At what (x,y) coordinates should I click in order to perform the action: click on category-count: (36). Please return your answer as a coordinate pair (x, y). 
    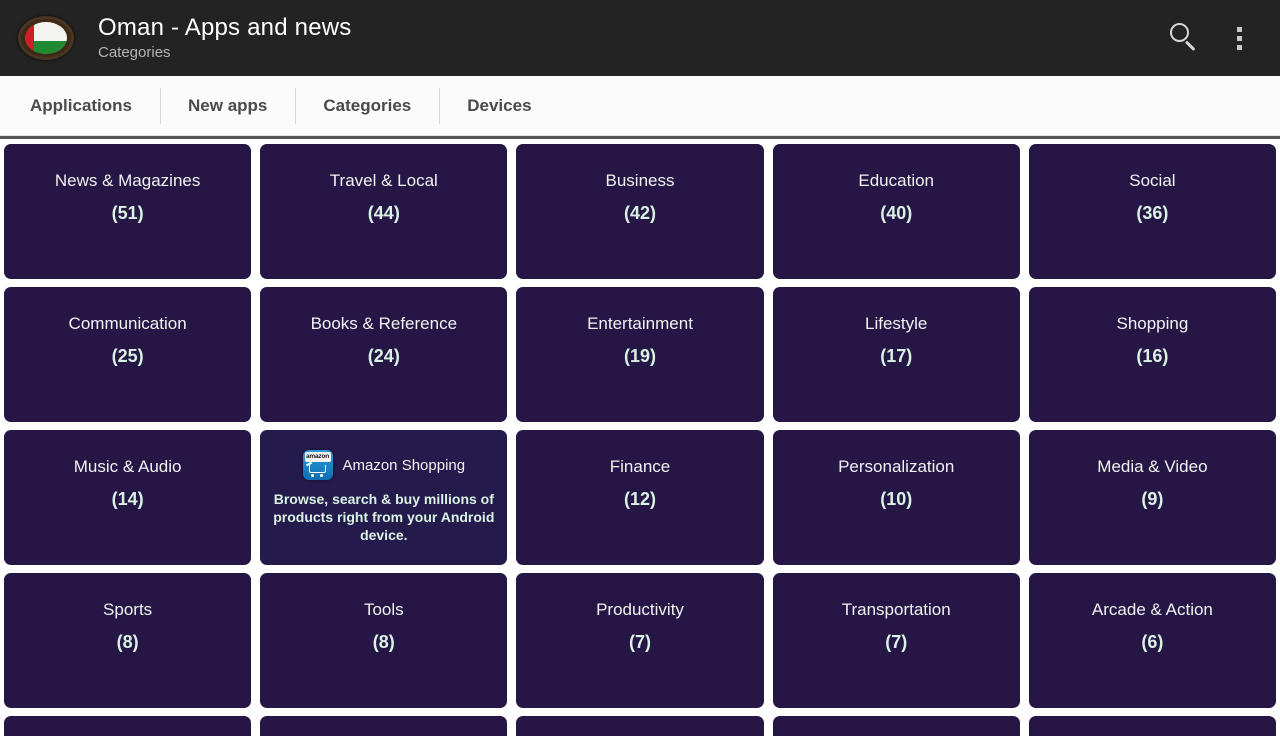
    Looking at the image, I should click on (1152, 213).